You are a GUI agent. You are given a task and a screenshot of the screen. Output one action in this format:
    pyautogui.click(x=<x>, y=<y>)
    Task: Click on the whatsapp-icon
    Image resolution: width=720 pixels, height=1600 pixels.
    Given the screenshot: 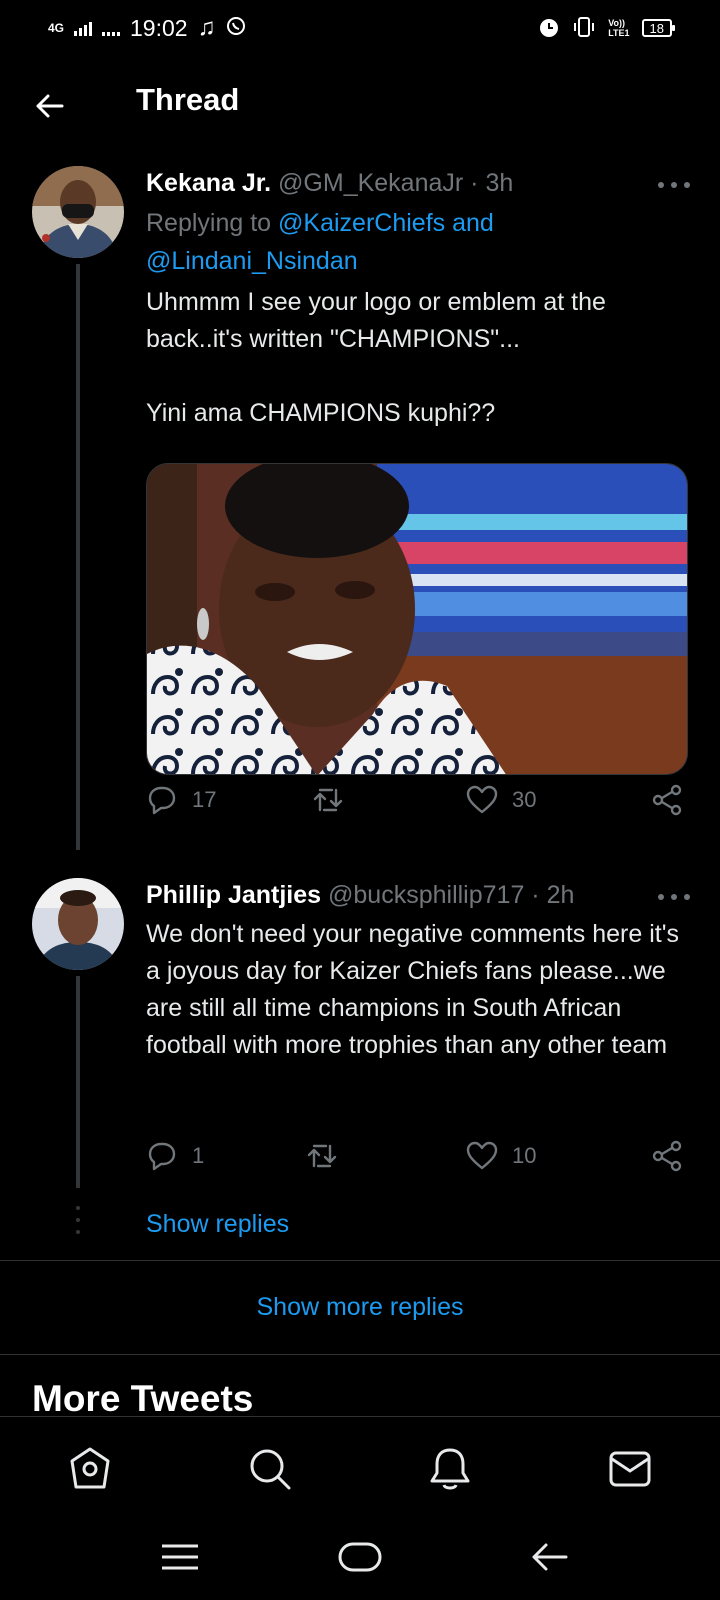 What is the action you would take?
    pyautogui.click(x=236, y=28)
    